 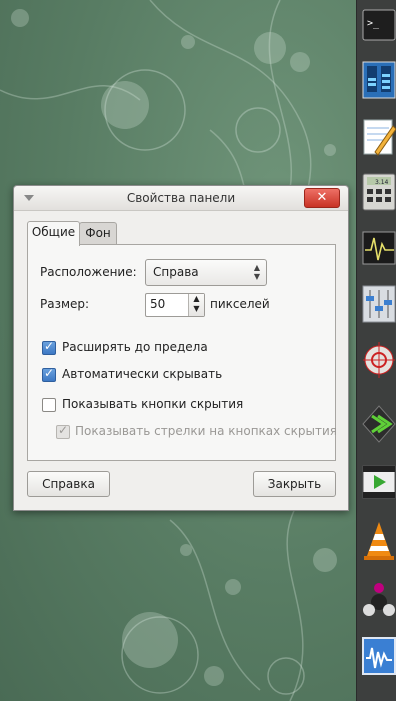 What do you see at coordinates (68, 484) in the screenshot?
I see `help-button: Справка` at bounding box center [68, 484].